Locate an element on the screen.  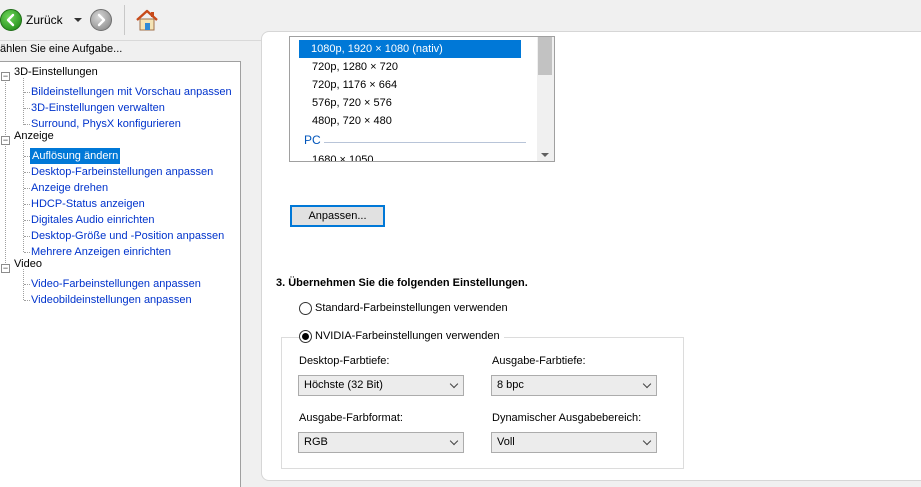
radio-standard-colors: Standard-Farbeinstellungen verwenden is located at coordinates (403, 308).